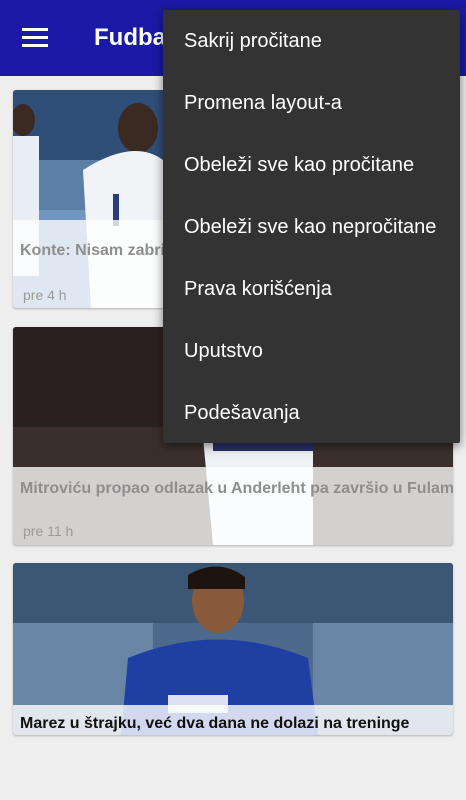 The height and width of the screenshot is (800, 466). I want to click on menu-item-mark-all-unread: Obeleži sve kao nepročitane, so click(311, 227).